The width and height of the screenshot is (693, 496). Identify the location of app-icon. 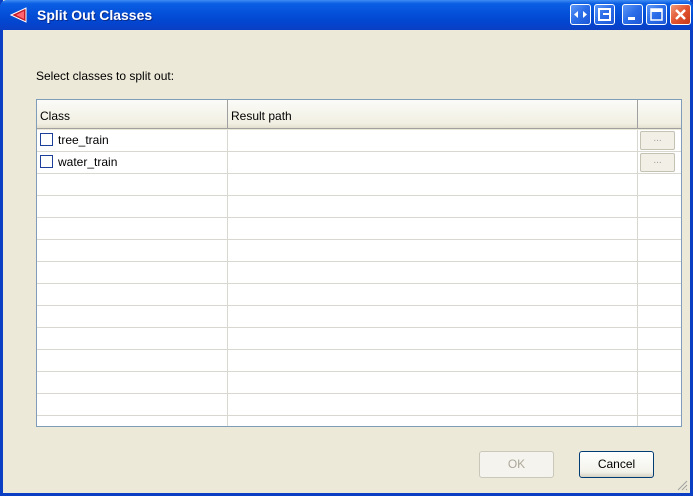
(18, 15).